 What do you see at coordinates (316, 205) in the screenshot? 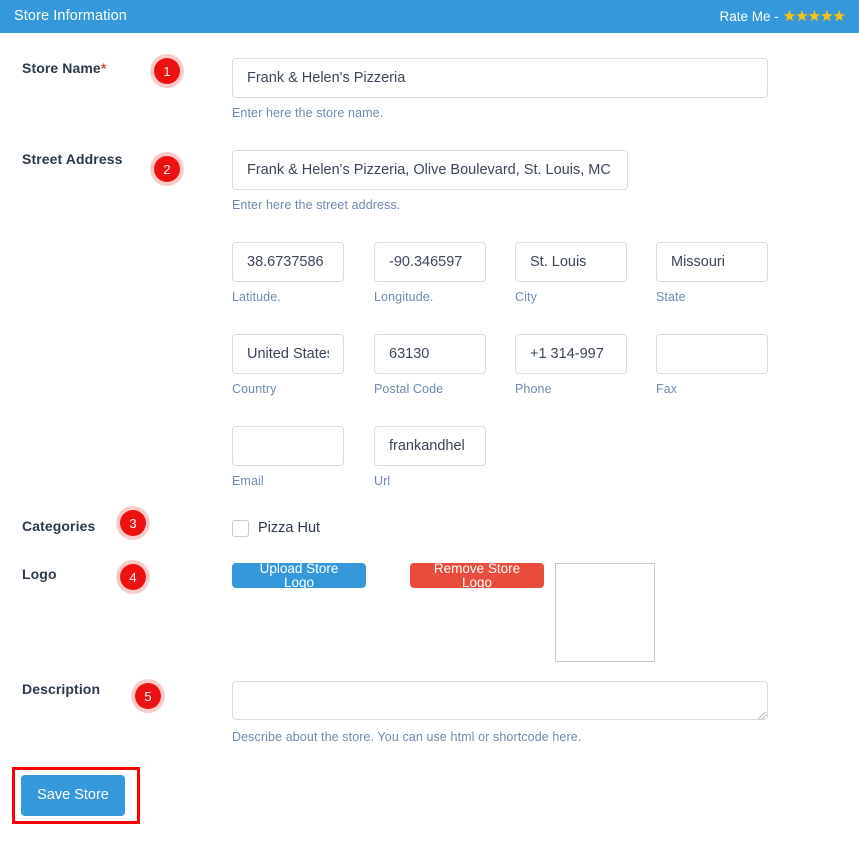
I see `street-address-hint: Enter here the street address.` at bounding box center [316, 205].